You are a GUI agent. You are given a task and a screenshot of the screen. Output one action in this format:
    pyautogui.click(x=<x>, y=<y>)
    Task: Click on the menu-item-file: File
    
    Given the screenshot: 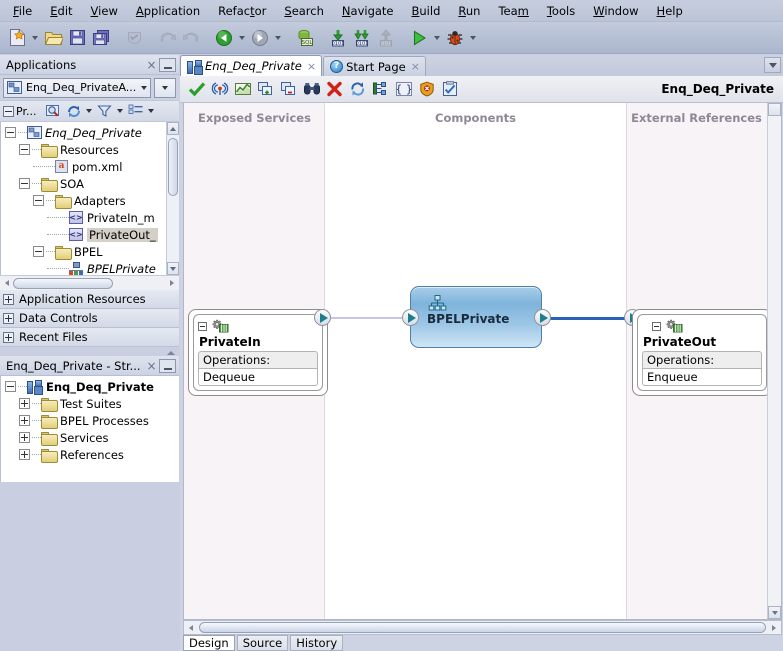 What is the action you would take?
    pyautogui.click(x=22, y=11)
    